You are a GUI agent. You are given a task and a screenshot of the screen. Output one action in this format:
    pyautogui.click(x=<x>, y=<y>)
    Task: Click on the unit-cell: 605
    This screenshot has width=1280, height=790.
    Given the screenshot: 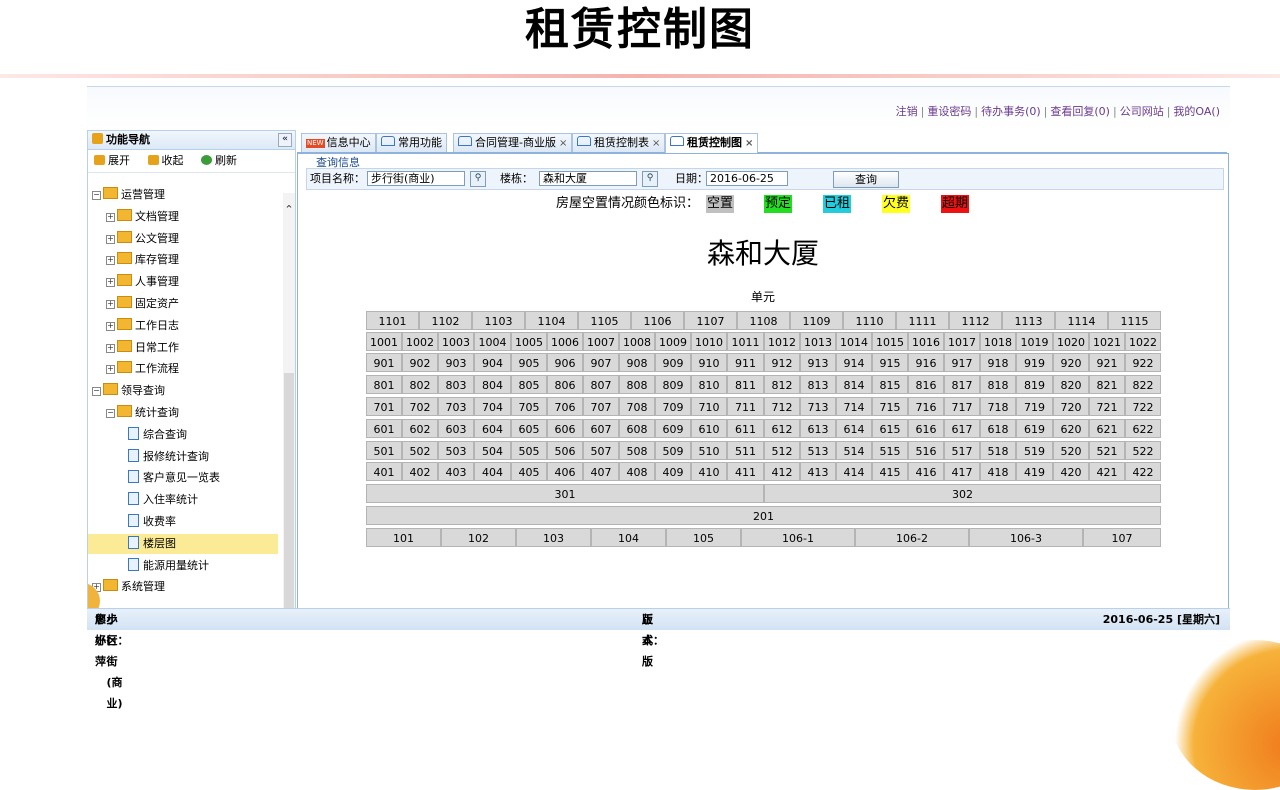 What is the action you would take?
    pyautogui.click(x=529, y=428)
    